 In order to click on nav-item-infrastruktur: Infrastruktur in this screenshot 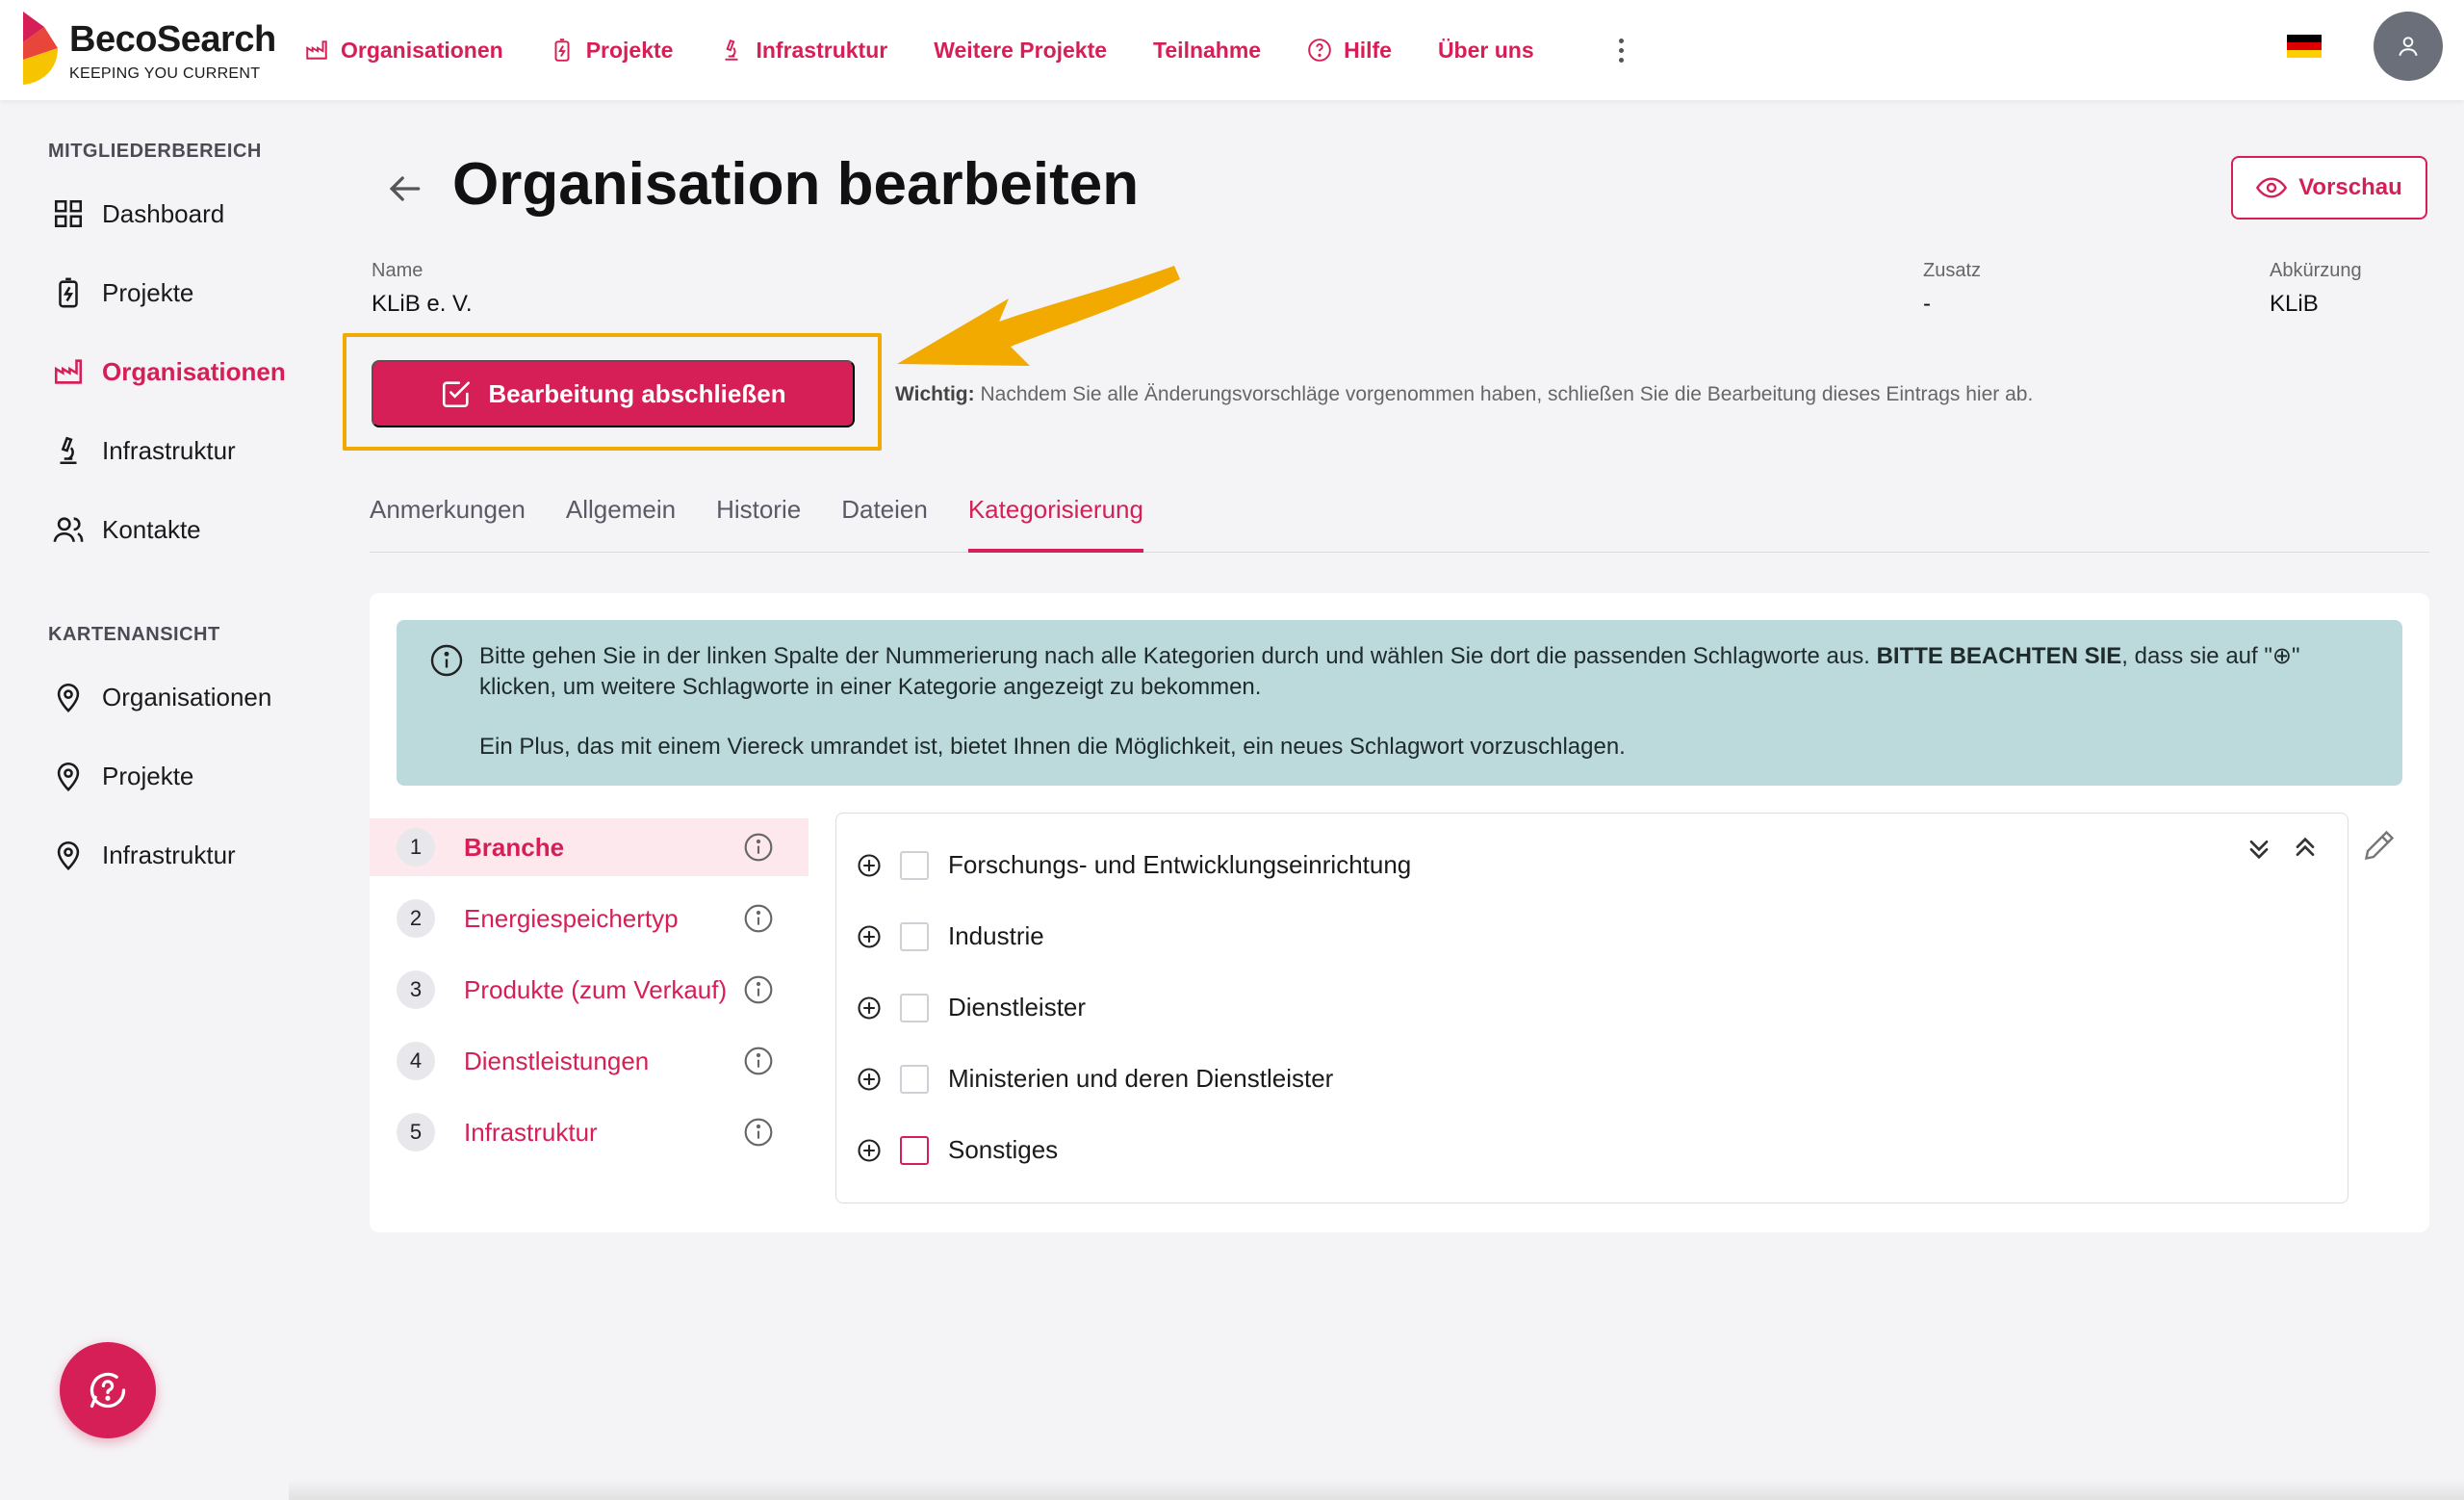, I will do `click(803, 51)`.